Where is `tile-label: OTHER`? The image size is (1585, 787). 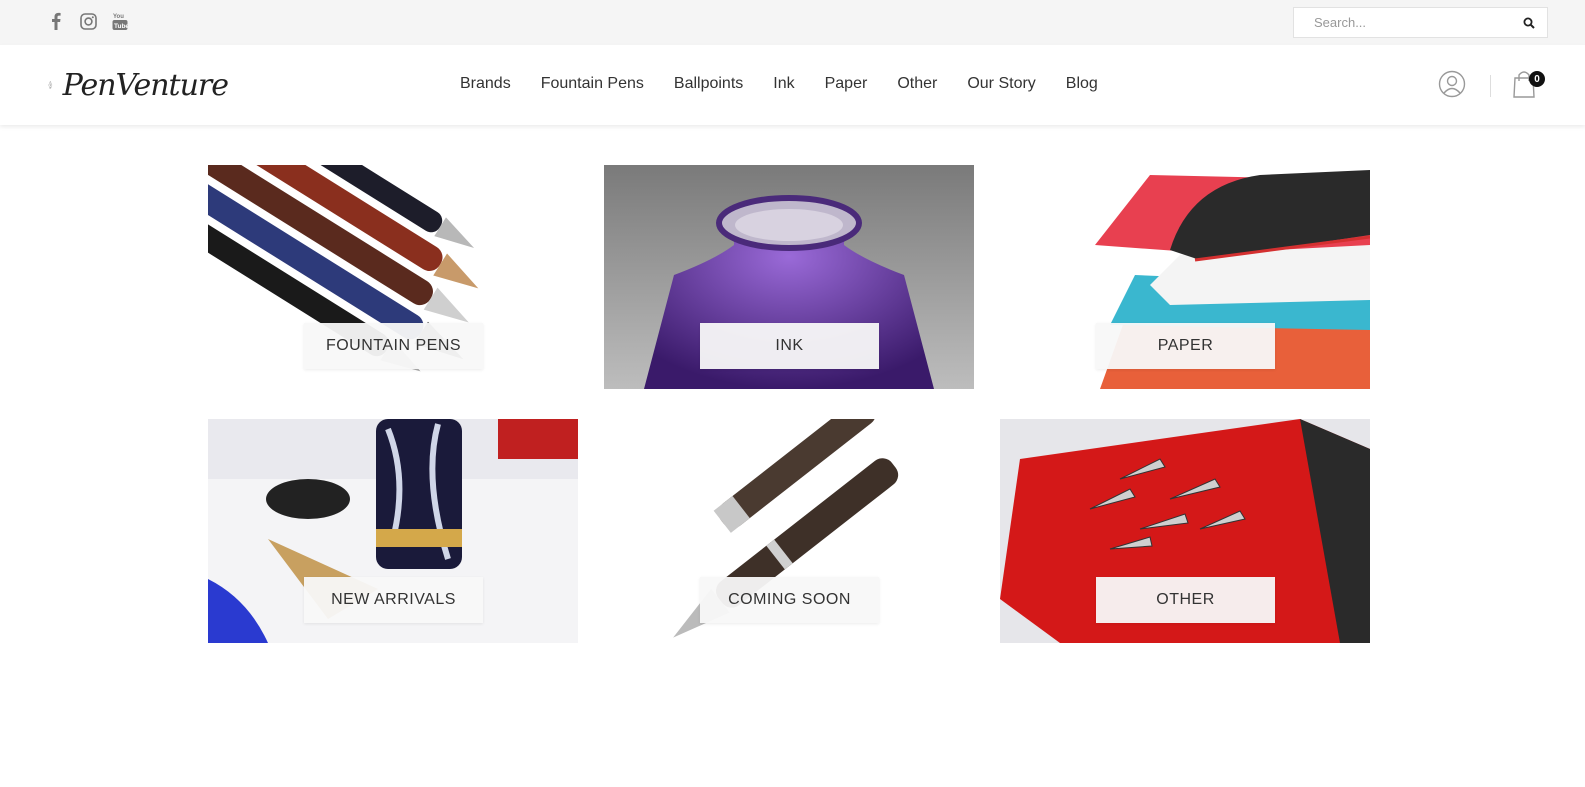
tile-label: OTHER is located at coordinates (1185, 600).